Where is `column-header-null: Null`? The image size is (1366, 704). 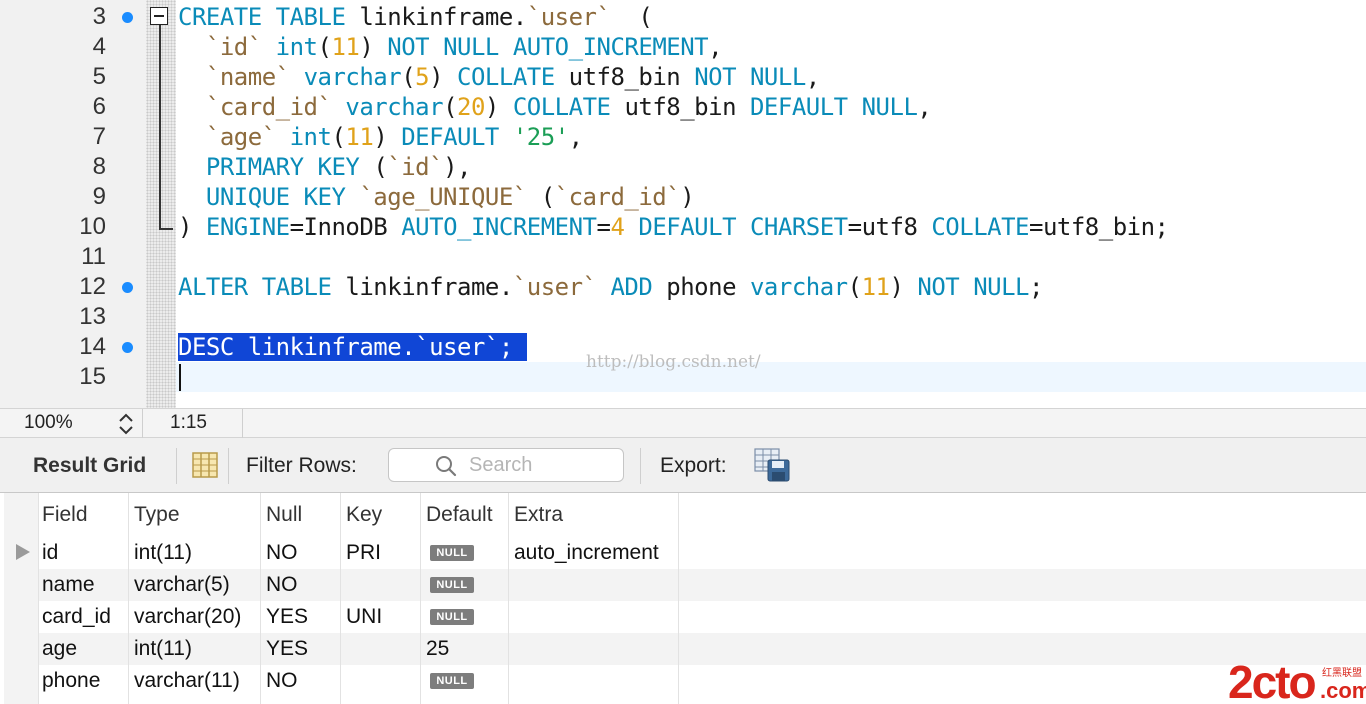
column-header-null: Null is located at coordinates (284, 515).